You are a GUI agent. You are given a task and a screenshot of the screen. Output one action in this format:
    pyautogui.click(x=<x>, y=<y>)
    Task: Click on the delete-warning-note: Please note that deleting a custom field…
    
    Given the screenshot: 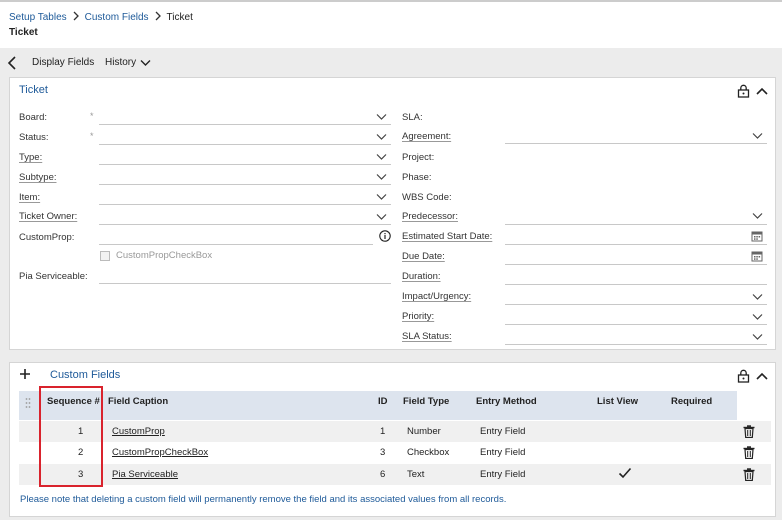 What is the action you would take?
    pyautogui.click(x=263, y=499)
    